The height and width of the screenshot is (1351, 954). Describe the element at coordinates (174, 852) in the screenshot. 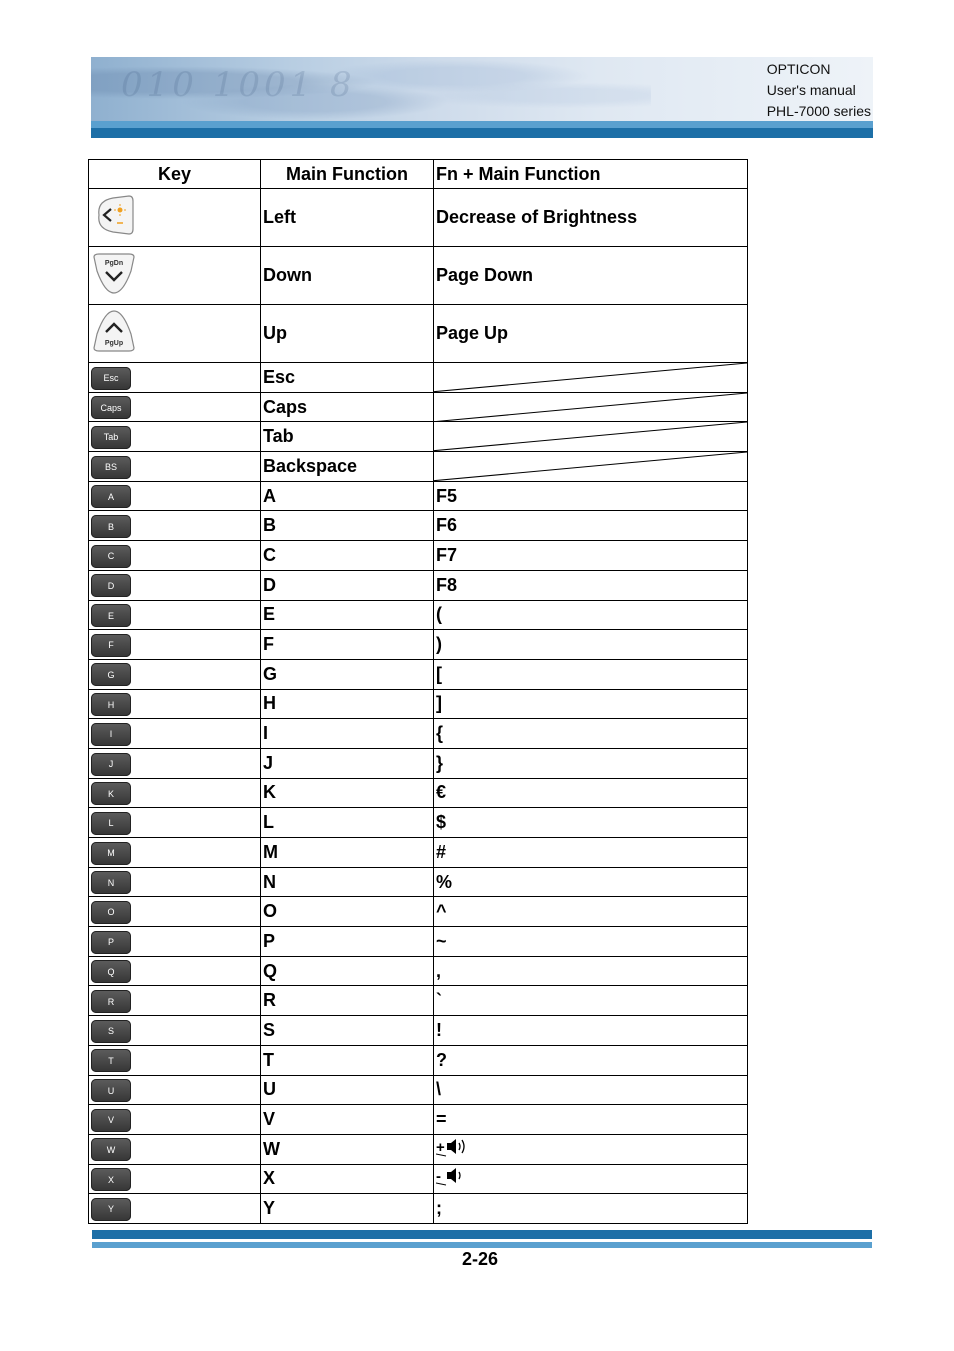

I see `key-cell: M` at that location.